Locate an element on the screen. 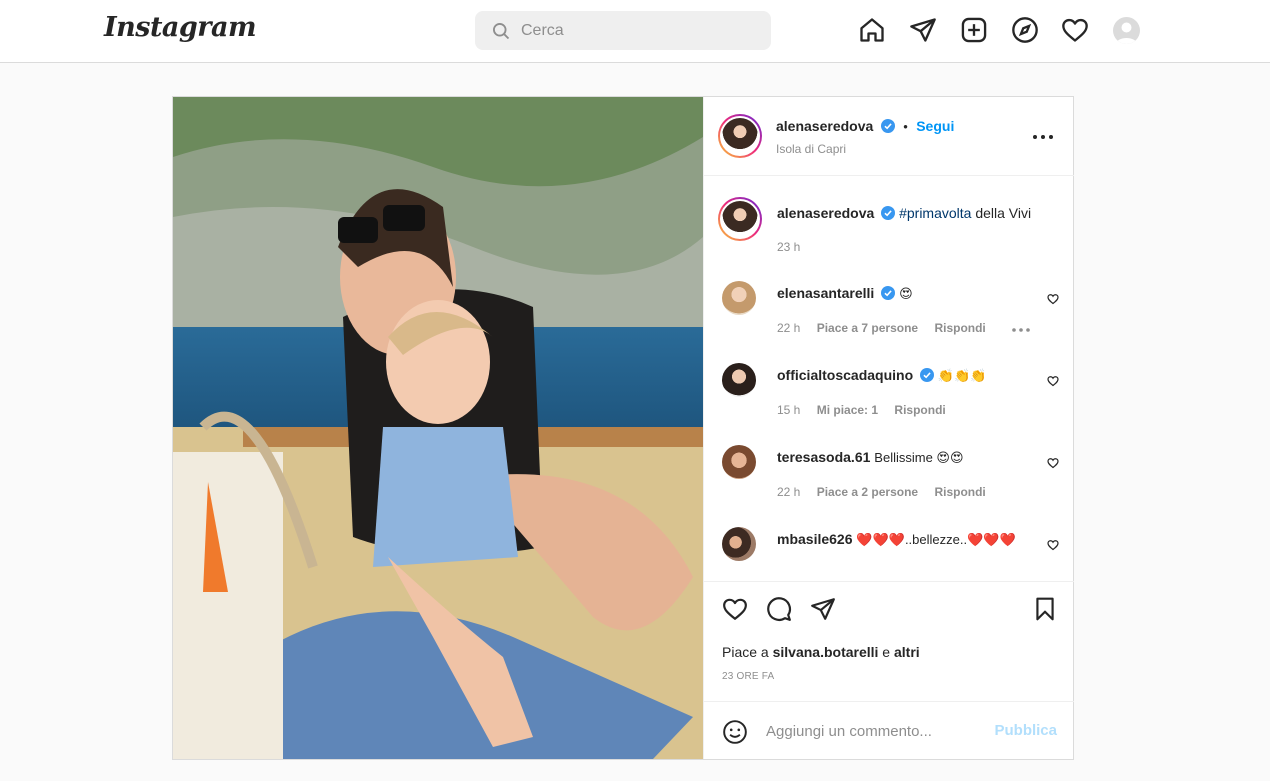 This screenshot has width=1270, height=781. comment-body: 👏👏👏 is located at coordinates (962, 375).